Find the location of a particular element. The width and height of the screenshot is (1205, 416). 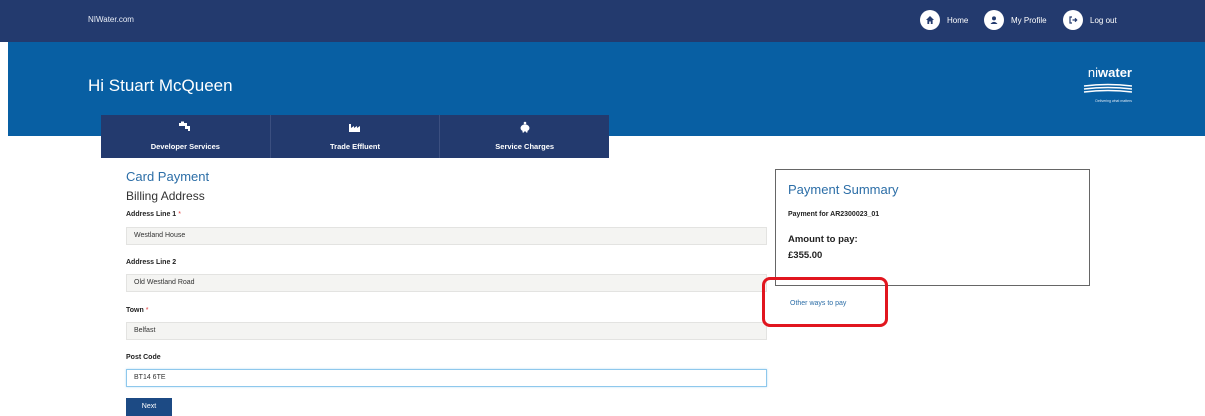

top-bar: NIWater.com Home My Profile Log out is located at coordinates (602, 21).